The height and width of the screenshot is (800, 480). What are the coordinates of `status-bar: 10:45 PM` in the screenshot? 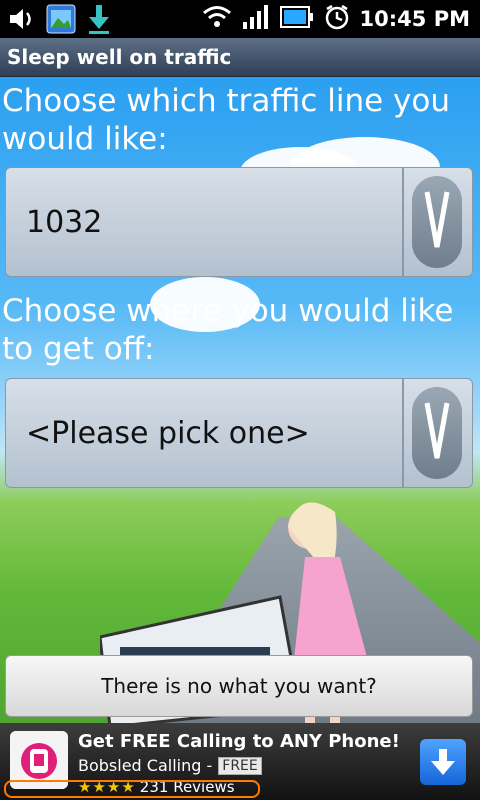 It's located at (240, 19).